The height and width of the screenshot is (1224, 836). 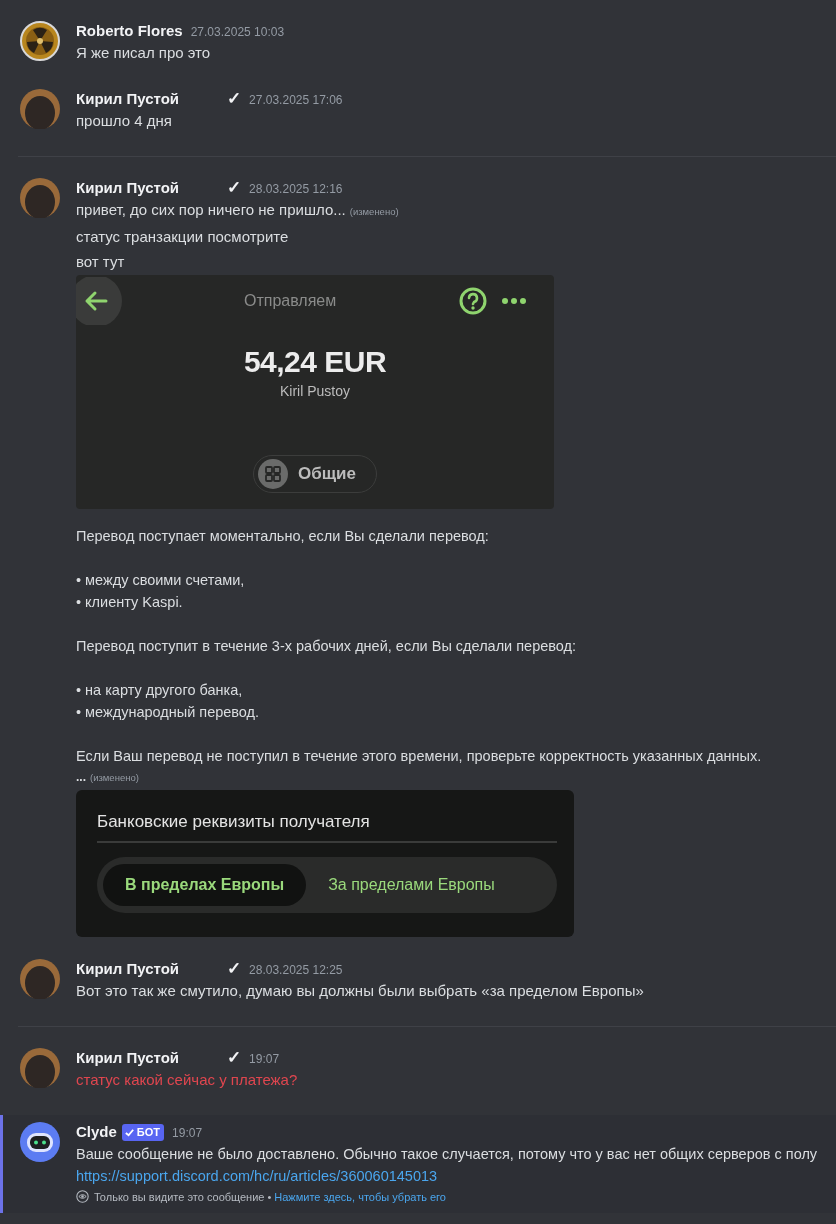 I want to click on message-text: Я же писал про это, so click(x=143, y=52).